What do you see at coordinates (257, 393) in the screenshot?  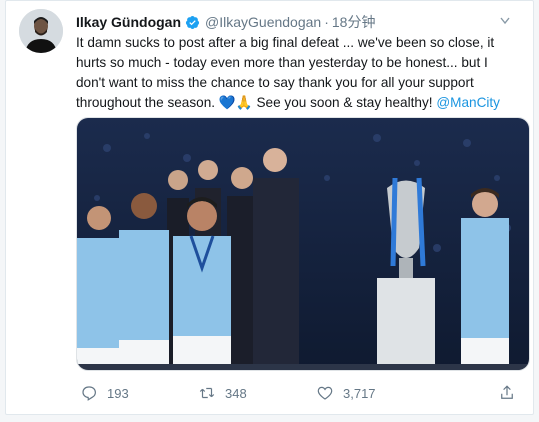 I see `retweet-button: 348` at bounding box center [257, 393].